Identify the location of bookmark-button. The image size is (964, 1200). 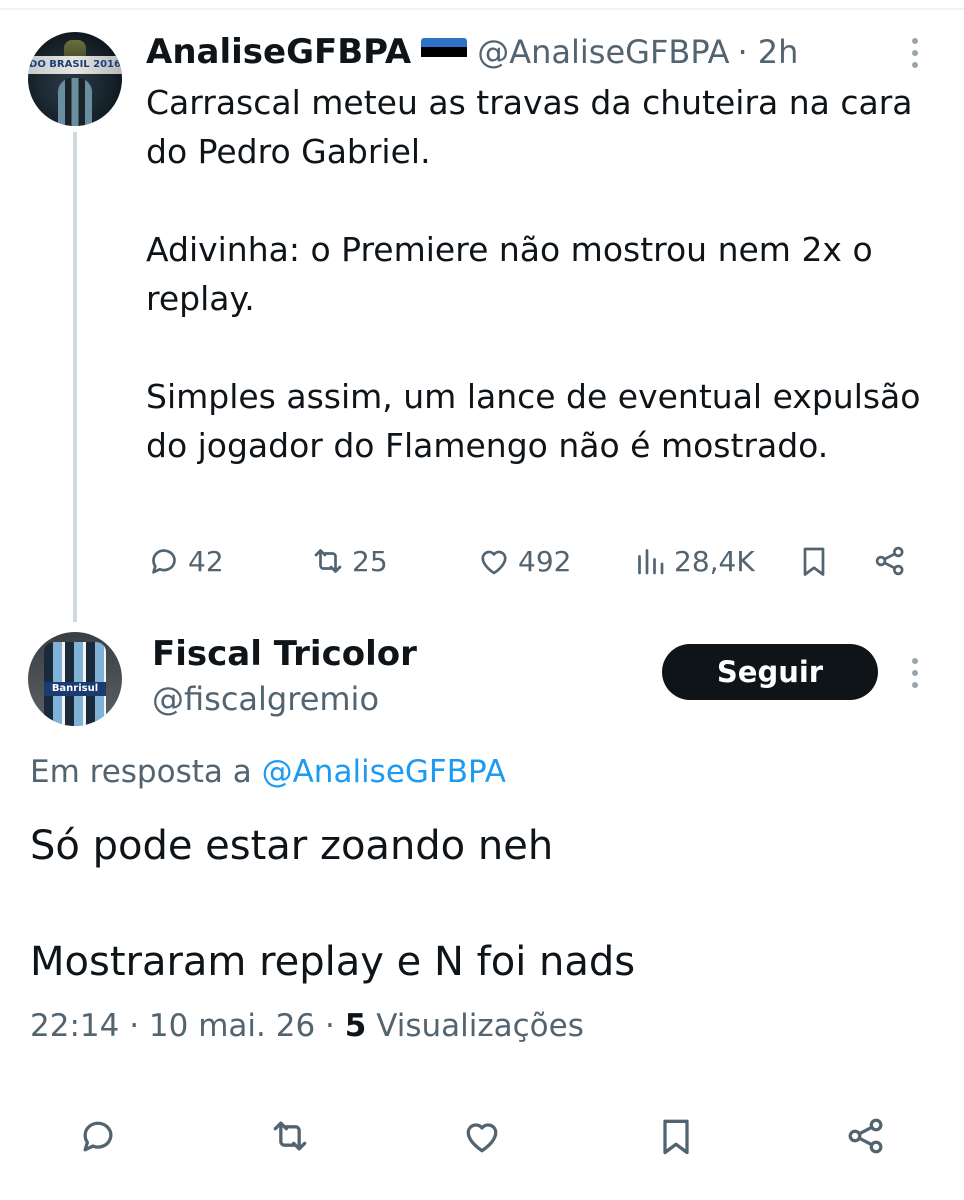
(817, 561).